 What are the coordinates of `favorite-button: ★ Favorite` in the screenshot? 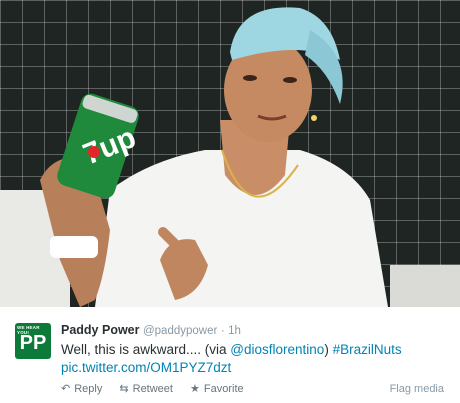 It's located at (217, 389).